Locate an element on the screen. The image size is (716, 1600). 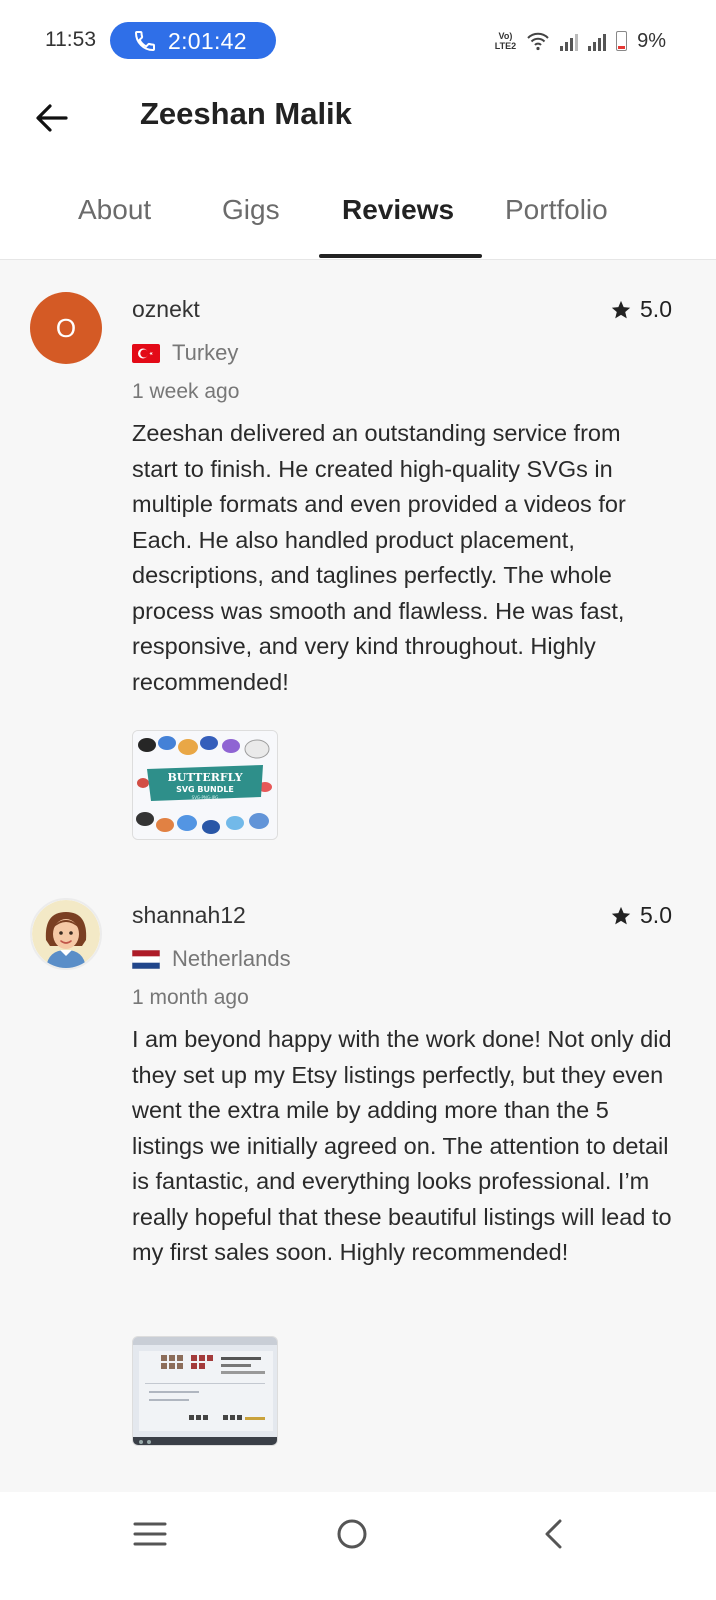
tab-gigs: Gigs is located at coordinates (251, 210).